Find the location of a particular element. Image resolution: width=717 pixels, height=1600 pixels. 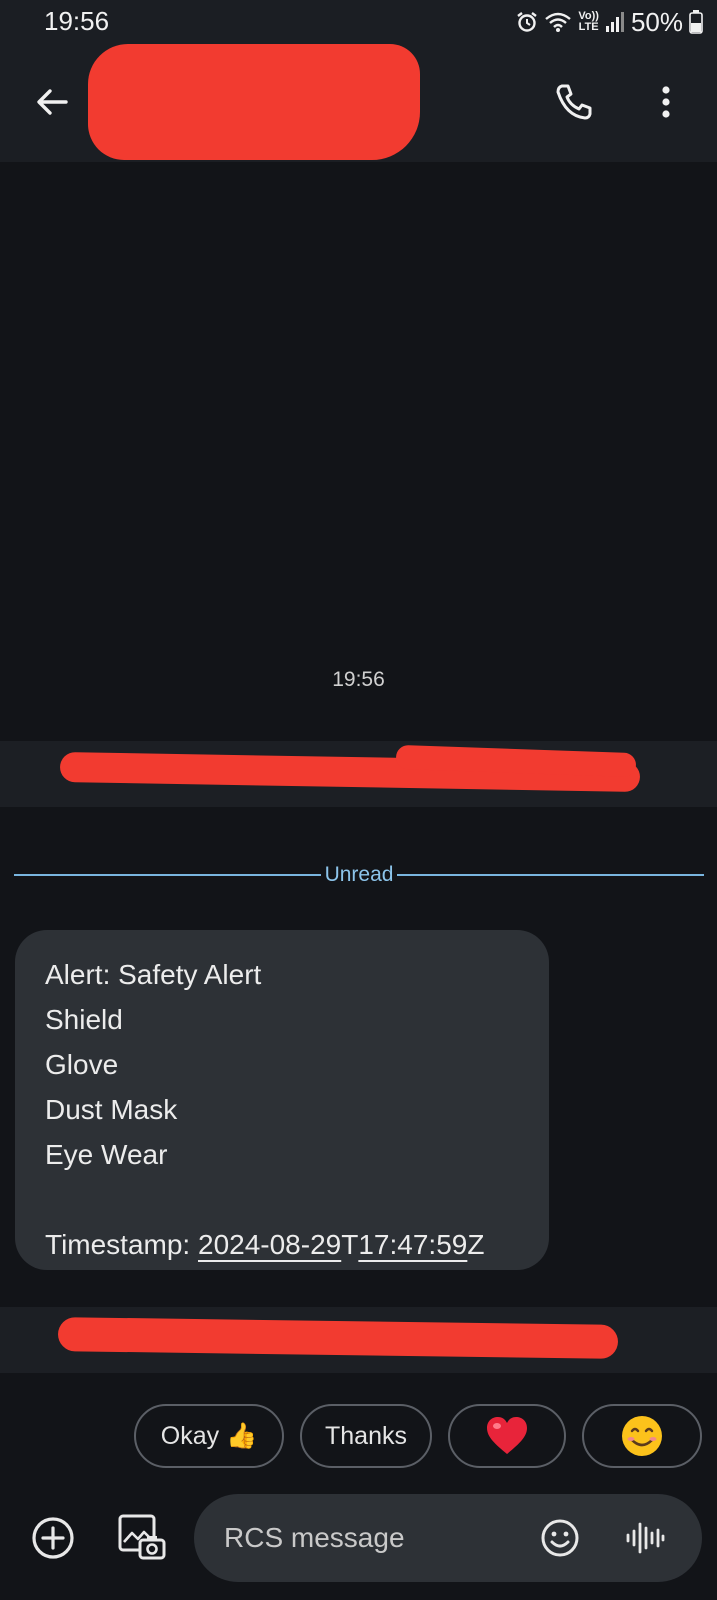

timestamp-line: Timestamp: 2024-08-29T17:47:59Z is located at coordinates (282, 1244).